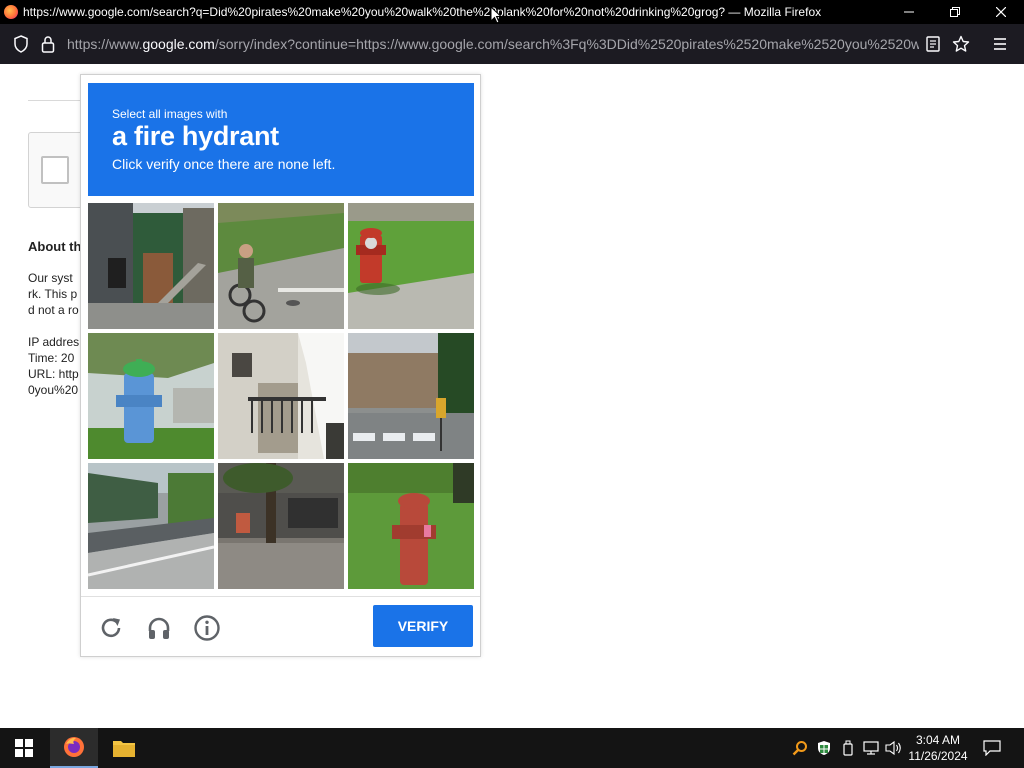  I want to click on volume-icon, so click(894, 748).